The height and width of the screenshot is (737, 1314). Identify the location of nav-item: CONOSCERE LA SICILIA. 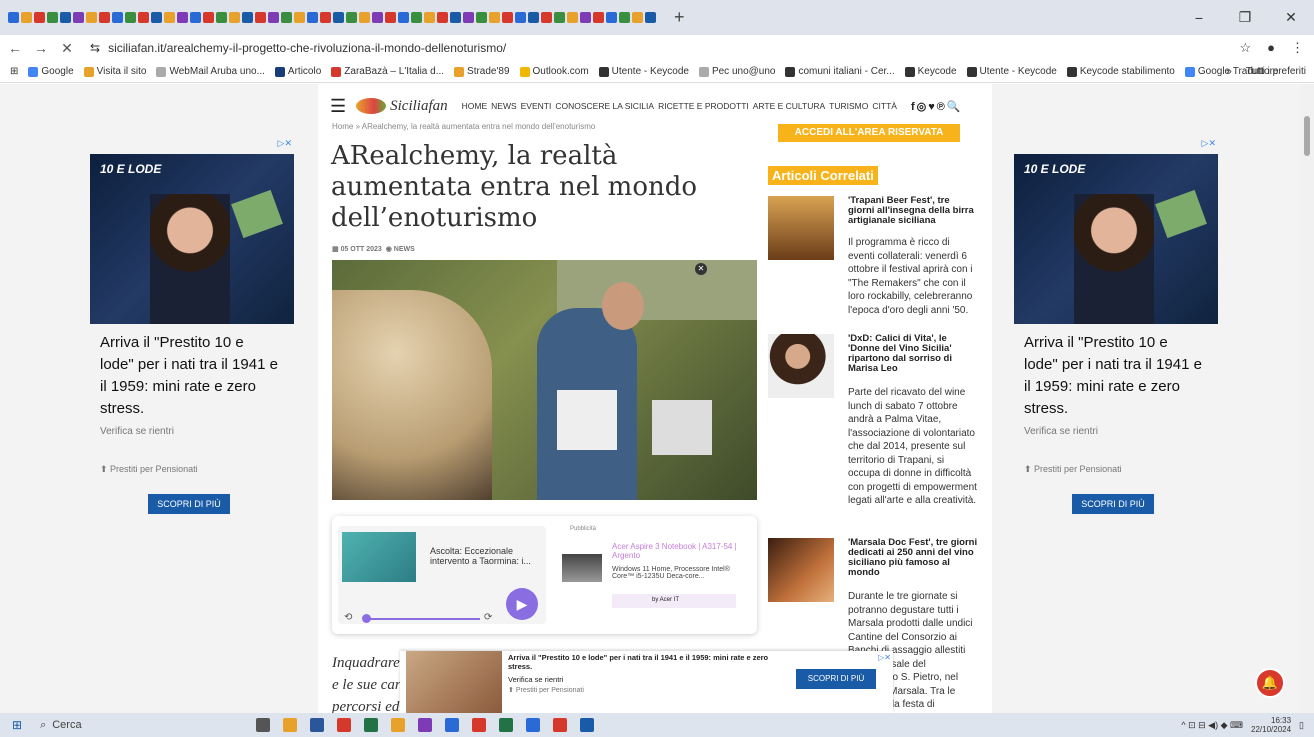
(604, 106).